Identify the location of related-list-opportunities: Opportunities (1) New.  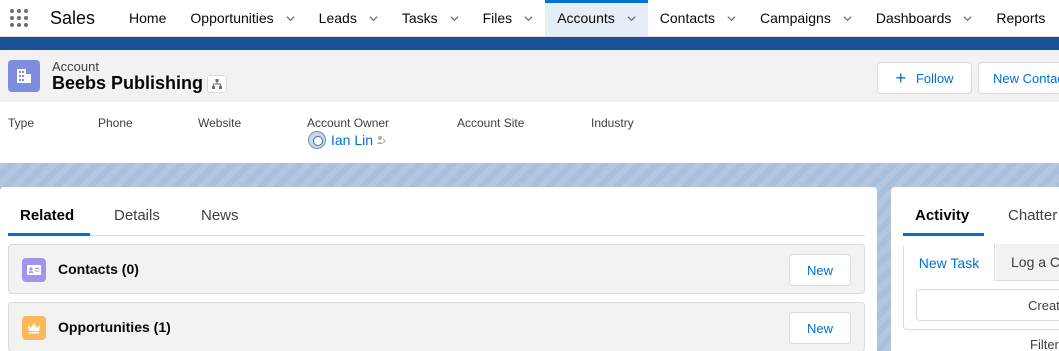
(436, 326).